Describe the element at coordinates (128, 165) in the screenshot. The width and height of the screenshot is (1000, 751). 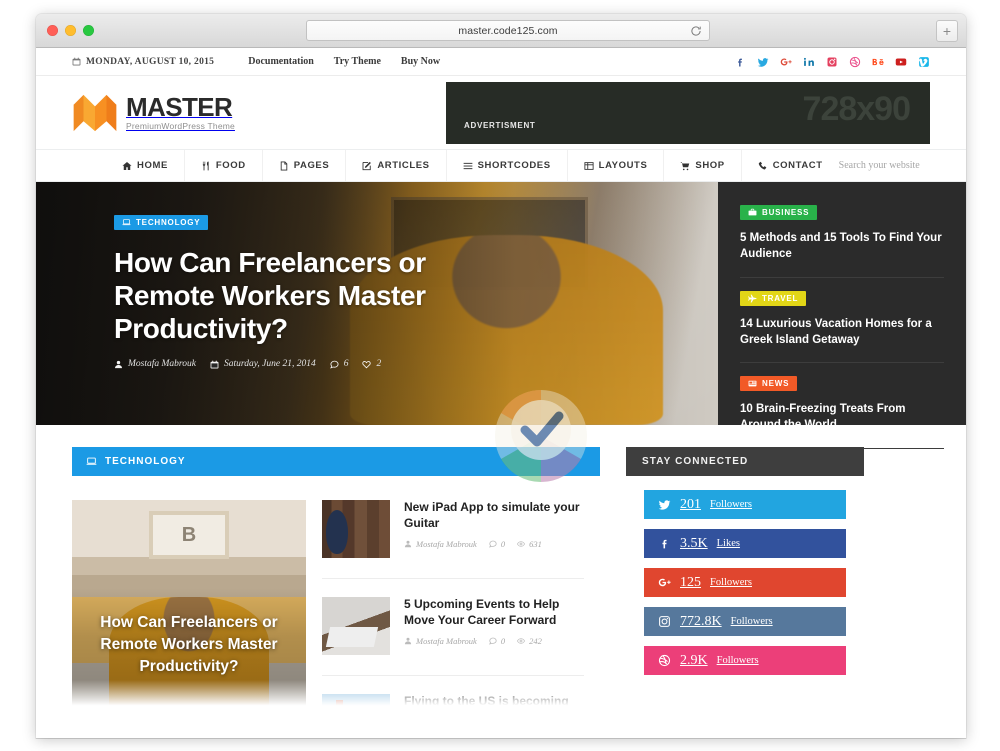
I see `nav-item-home: HOME` at that location.